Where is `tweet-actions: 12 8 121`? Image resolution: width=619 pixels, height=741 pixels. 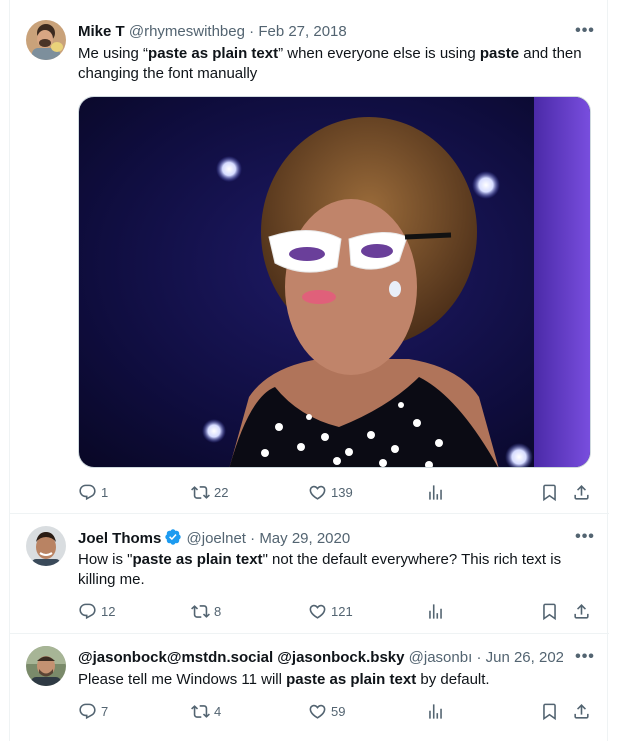 tweet-actions: 12 8 121 is located at coordinates (335, 611).